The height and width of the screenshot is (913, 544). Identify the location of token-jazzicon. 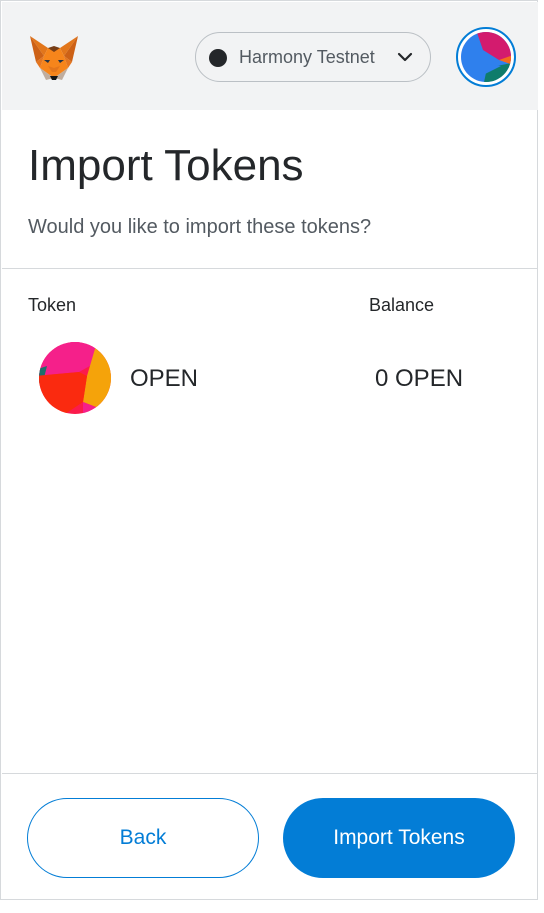
(75, 378).